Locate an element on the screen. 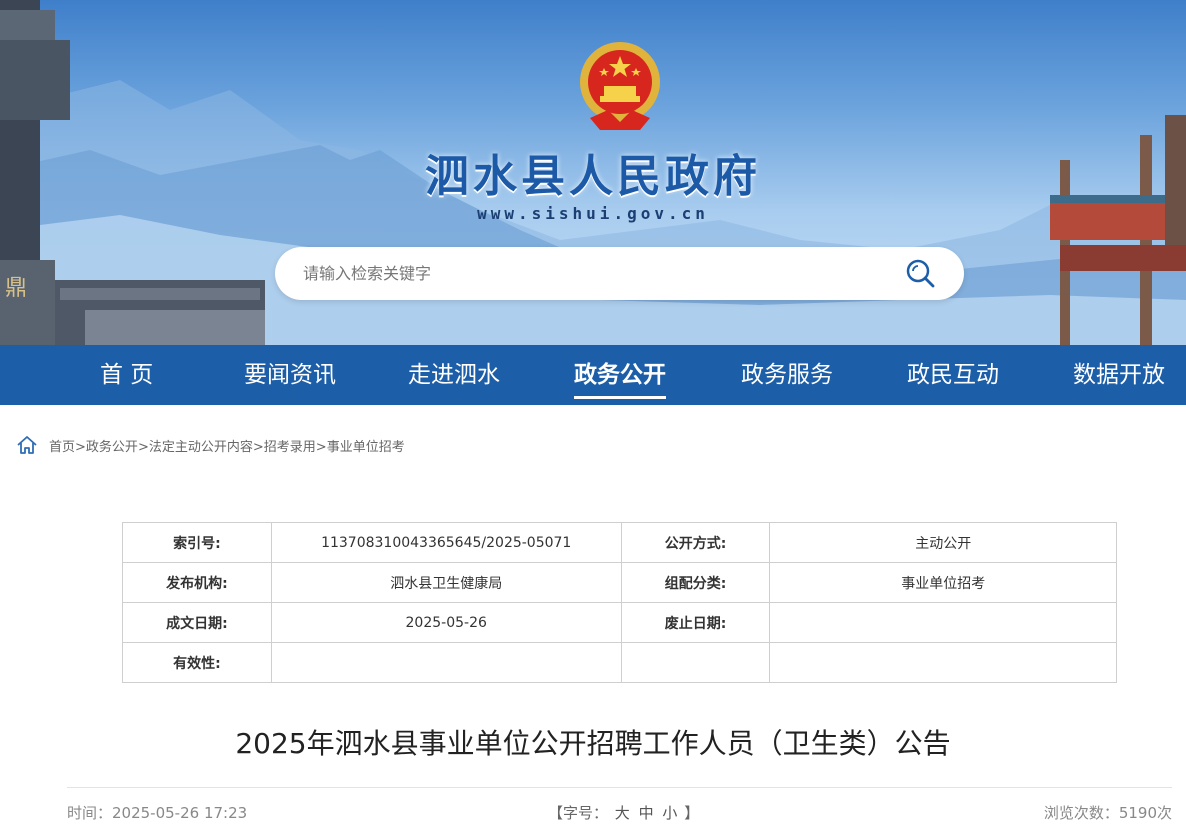 This screenshot has height=836, width=1186. font-size-small-button: 小 is located at coordinates (669, 813).